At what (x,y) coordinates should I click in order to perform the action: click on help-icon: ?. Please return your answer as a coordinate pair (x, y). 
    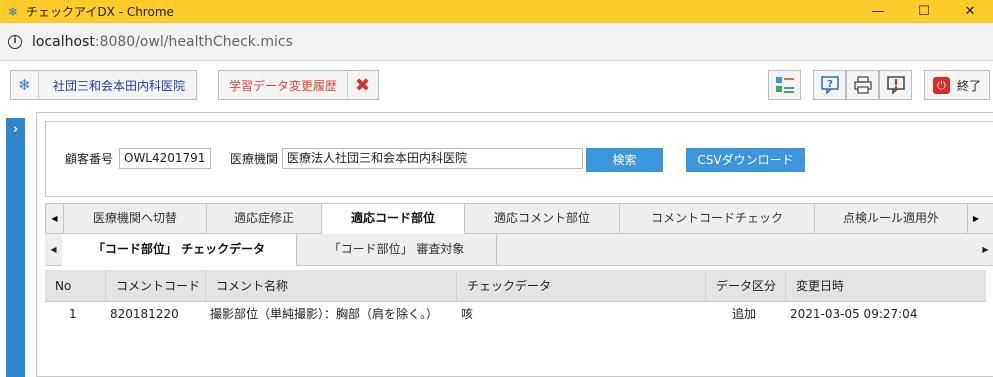
    Looking at the image, I should click on (829, 85).